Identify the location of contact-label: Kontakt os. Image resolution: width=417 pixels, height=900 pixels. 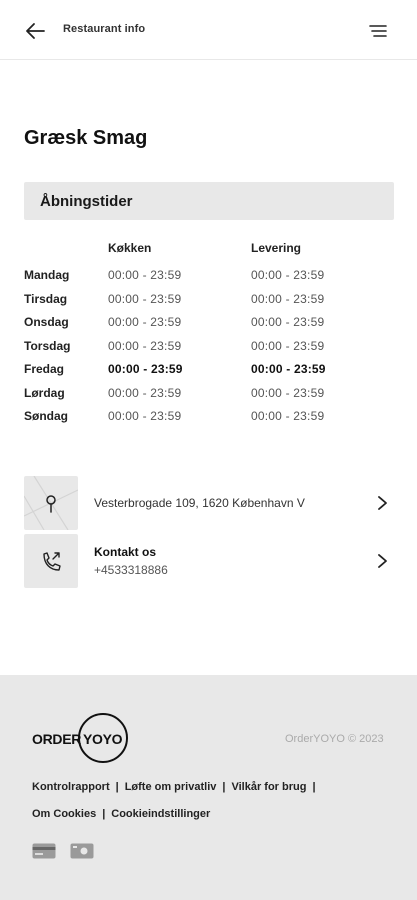
(125, 552).